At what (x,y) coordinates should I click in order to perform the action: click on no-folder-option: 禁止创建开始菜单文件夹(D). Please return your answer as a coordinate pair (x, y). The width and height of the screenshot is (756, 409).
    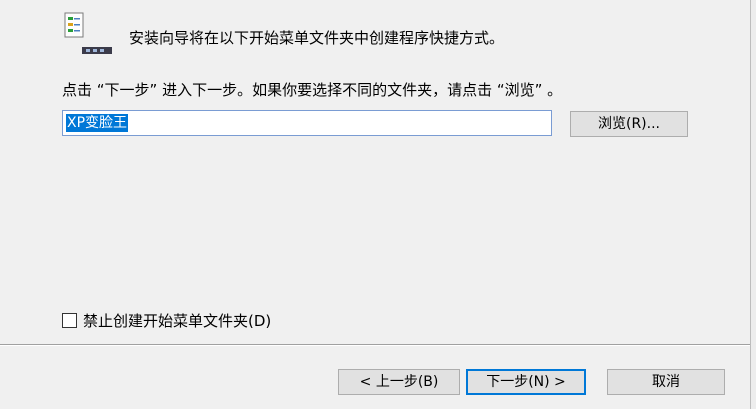
    Looking at the image, I should click on (166, 320).